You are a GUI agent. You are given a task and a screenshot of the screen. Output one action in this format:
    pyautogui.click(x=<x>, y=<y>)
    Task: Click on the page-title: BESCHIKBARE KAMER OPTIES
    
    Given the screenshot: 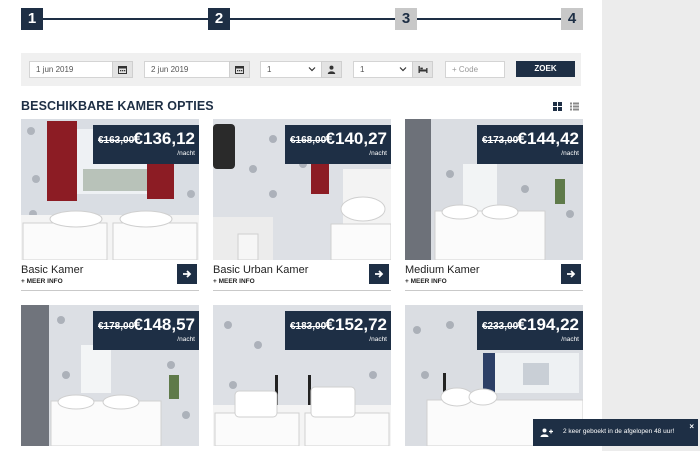 What is the action you would take?
    pyautogui.click(x=117, y=106)
    